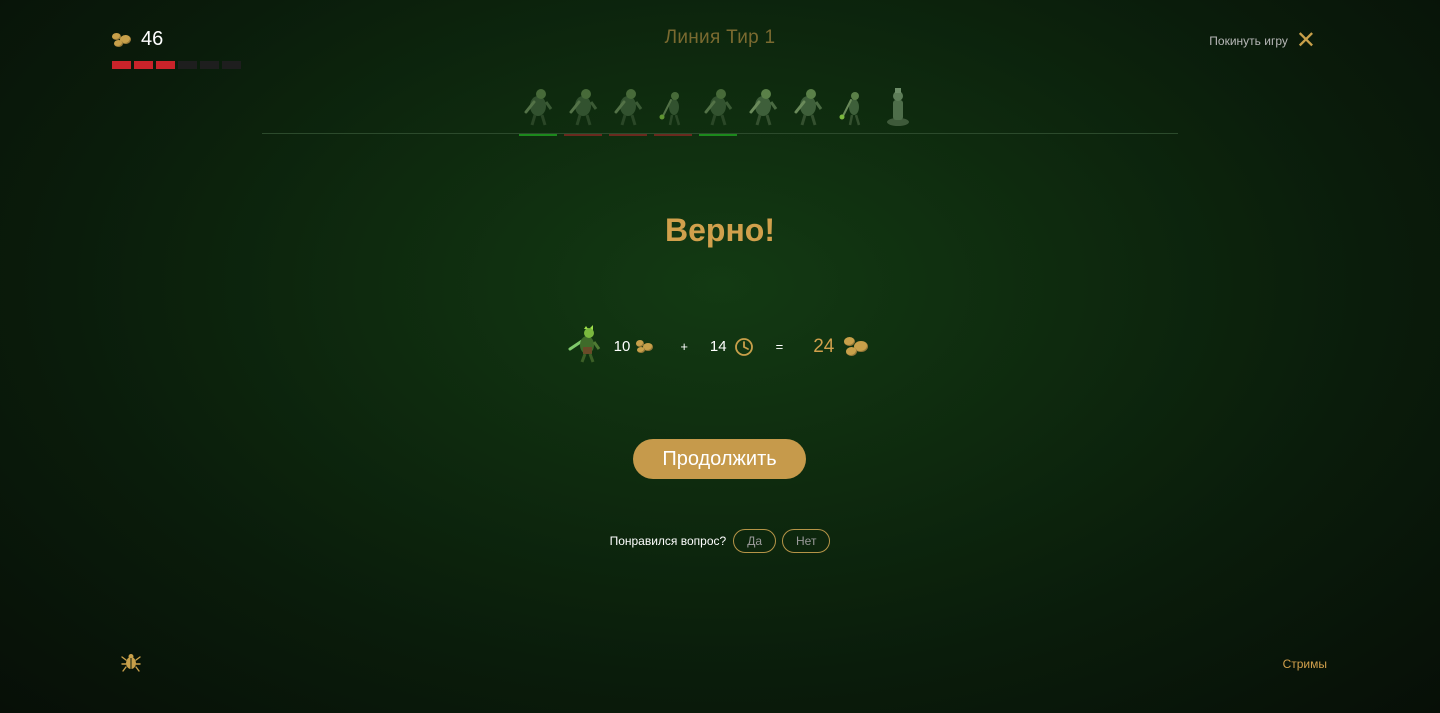 The height and width of the screenshot is (713, 1440). I want to click on close-icon: ✕, so click(1305, 40).